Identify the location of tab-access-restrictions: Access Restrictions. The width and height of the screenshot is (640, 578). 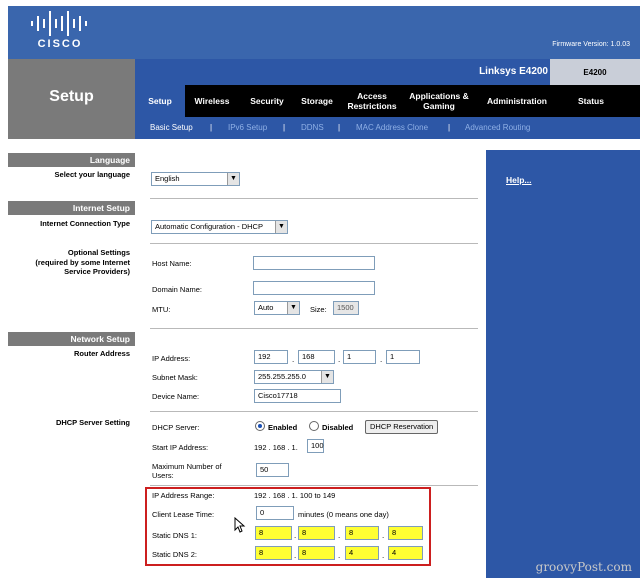
(372, 101).